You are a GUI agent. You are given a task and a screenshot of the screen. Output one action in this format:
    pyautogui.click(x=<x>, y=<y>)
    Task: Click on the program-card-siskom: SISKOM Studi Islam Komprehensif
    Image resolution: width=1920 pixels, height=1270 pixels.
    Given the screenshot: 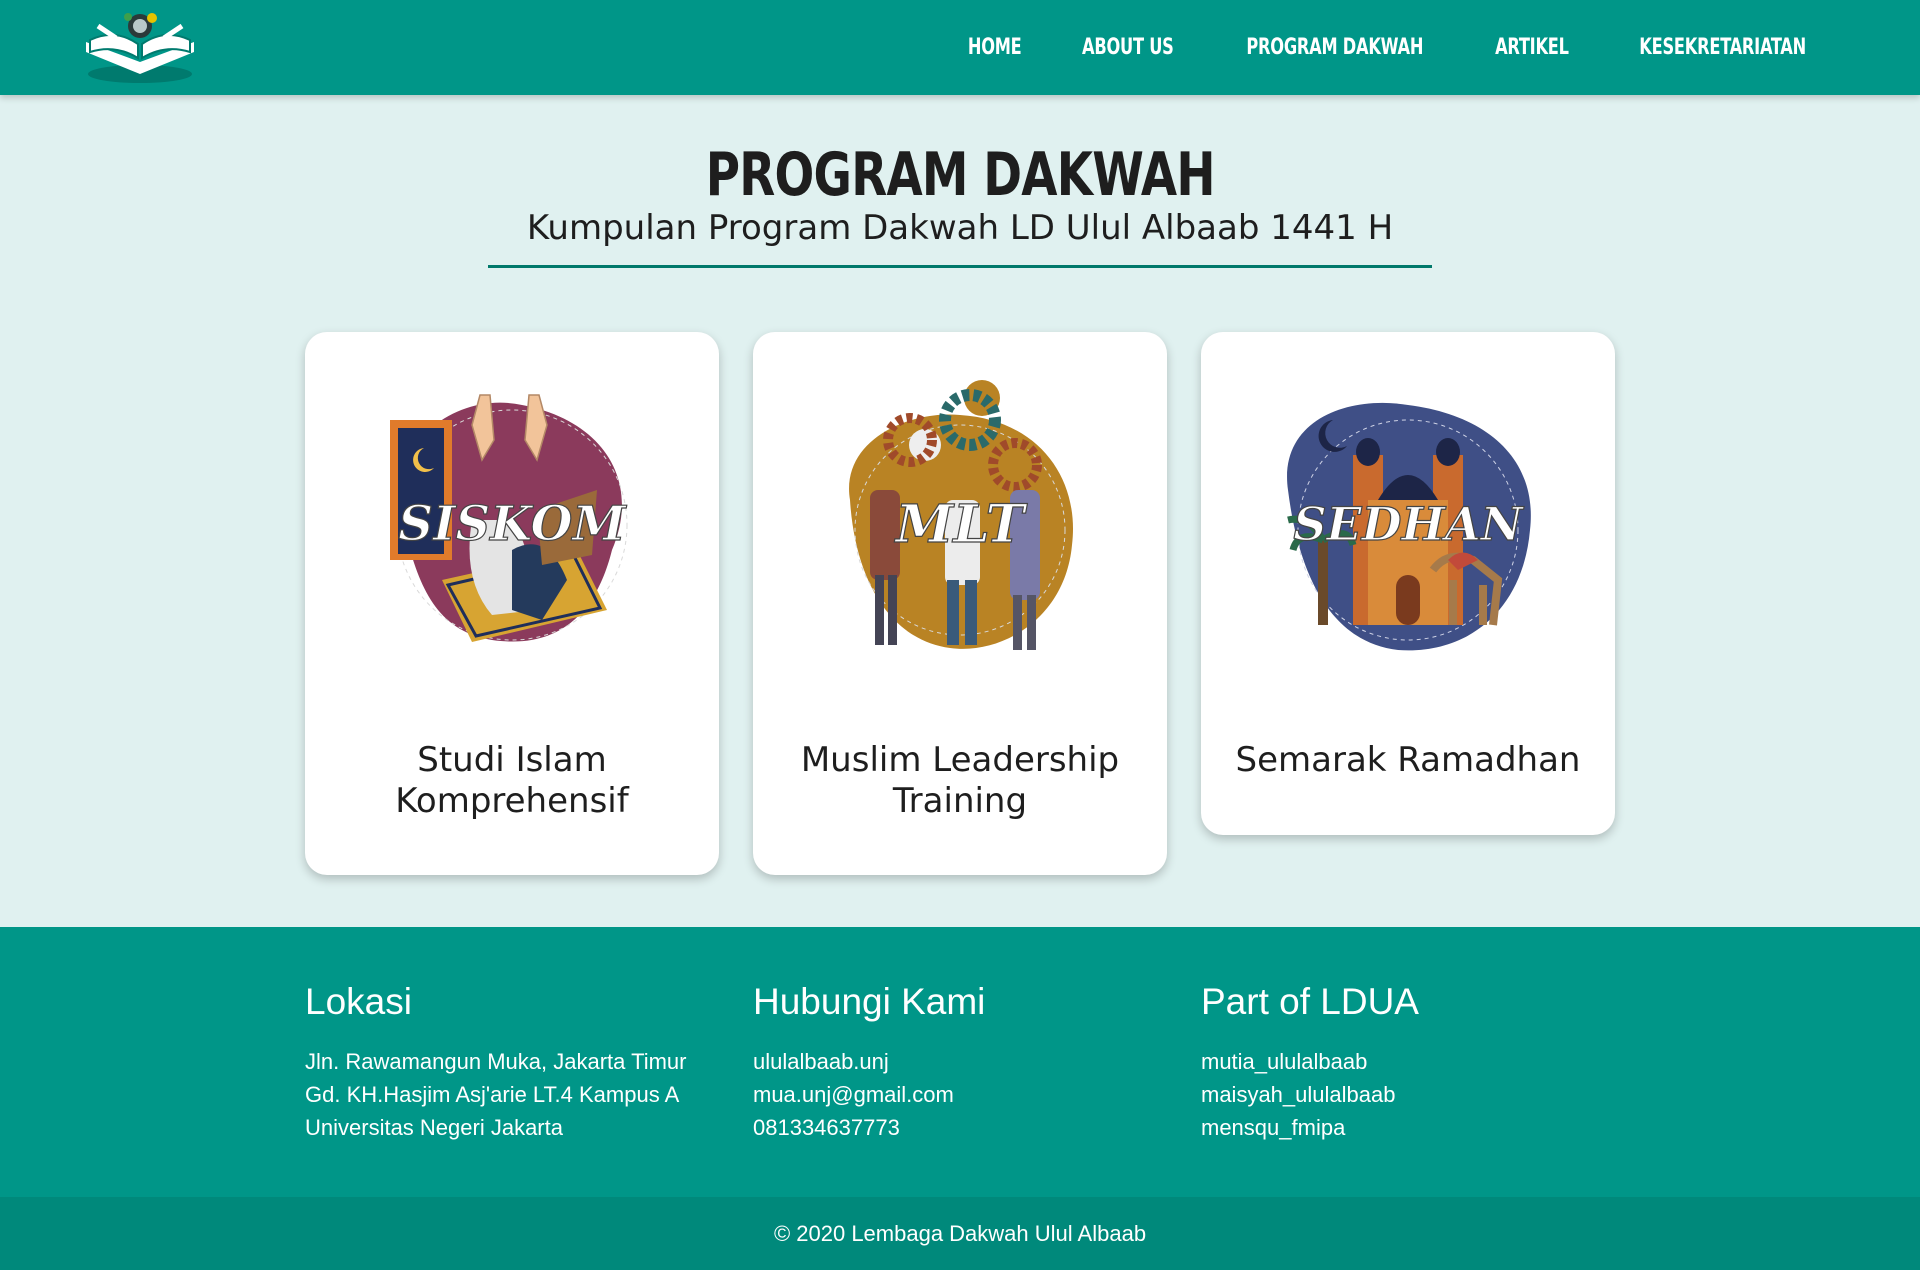 What is the action you would take?
    pyautogui.click(x=512, y=603)
    